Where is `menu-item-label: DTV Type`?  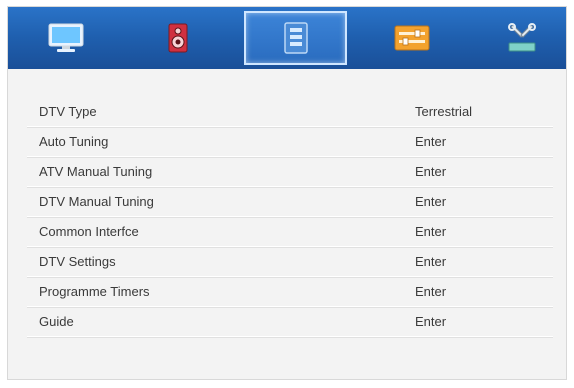 menu-item-label: DTV Type is located at coordinates (68, 111).